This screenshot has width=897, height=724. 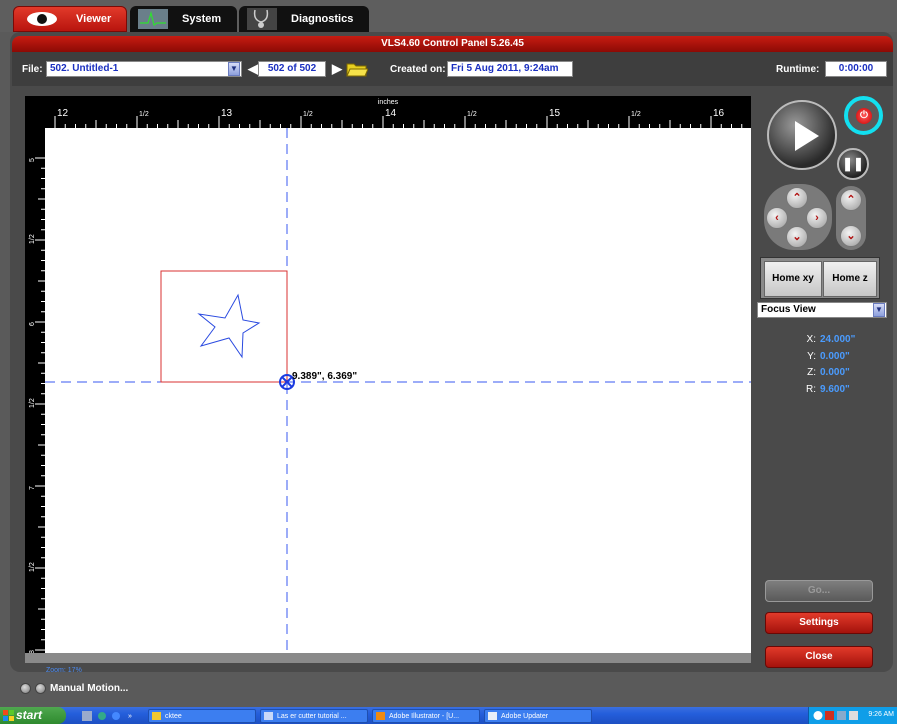 What do you see at coordinates (819, 657) in the screenshot?
I see `close-button: Close` at bounding box center [819, 657].